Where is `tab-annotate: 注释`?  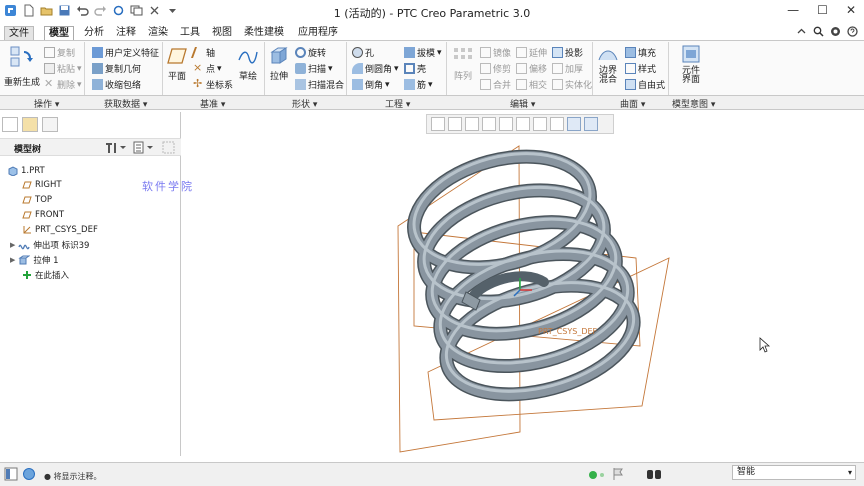 tab-annotate: 注释 is located at coordinates (126, 33).